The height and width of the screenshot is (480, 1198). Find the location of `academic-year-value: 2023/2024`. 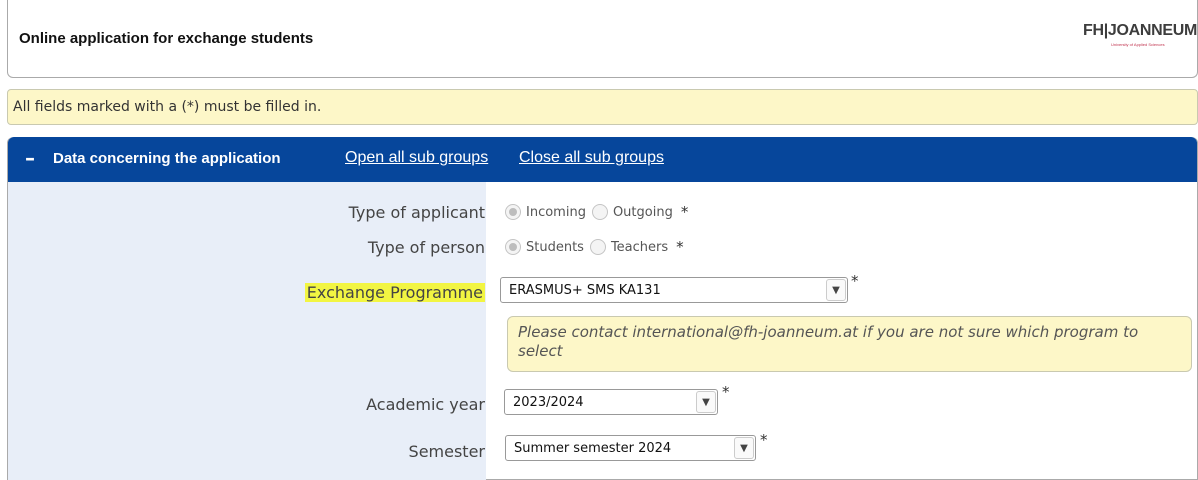

academic-year-value: 2023/2024 is located at coordinates (548, 402).